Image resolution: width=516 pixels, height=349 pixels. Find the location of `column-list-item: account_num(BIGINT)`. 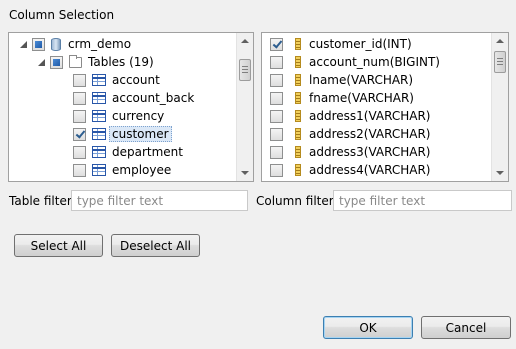

column-list-item: account_num(BIGINT) is located at coordinates (355, 62).